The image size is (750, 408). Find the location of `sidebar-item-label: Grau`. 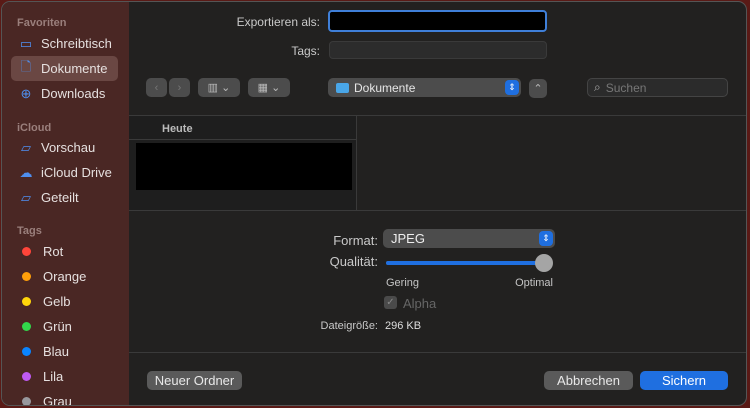

sidebar-item-label: Grau is located at coordinates (57, 400).